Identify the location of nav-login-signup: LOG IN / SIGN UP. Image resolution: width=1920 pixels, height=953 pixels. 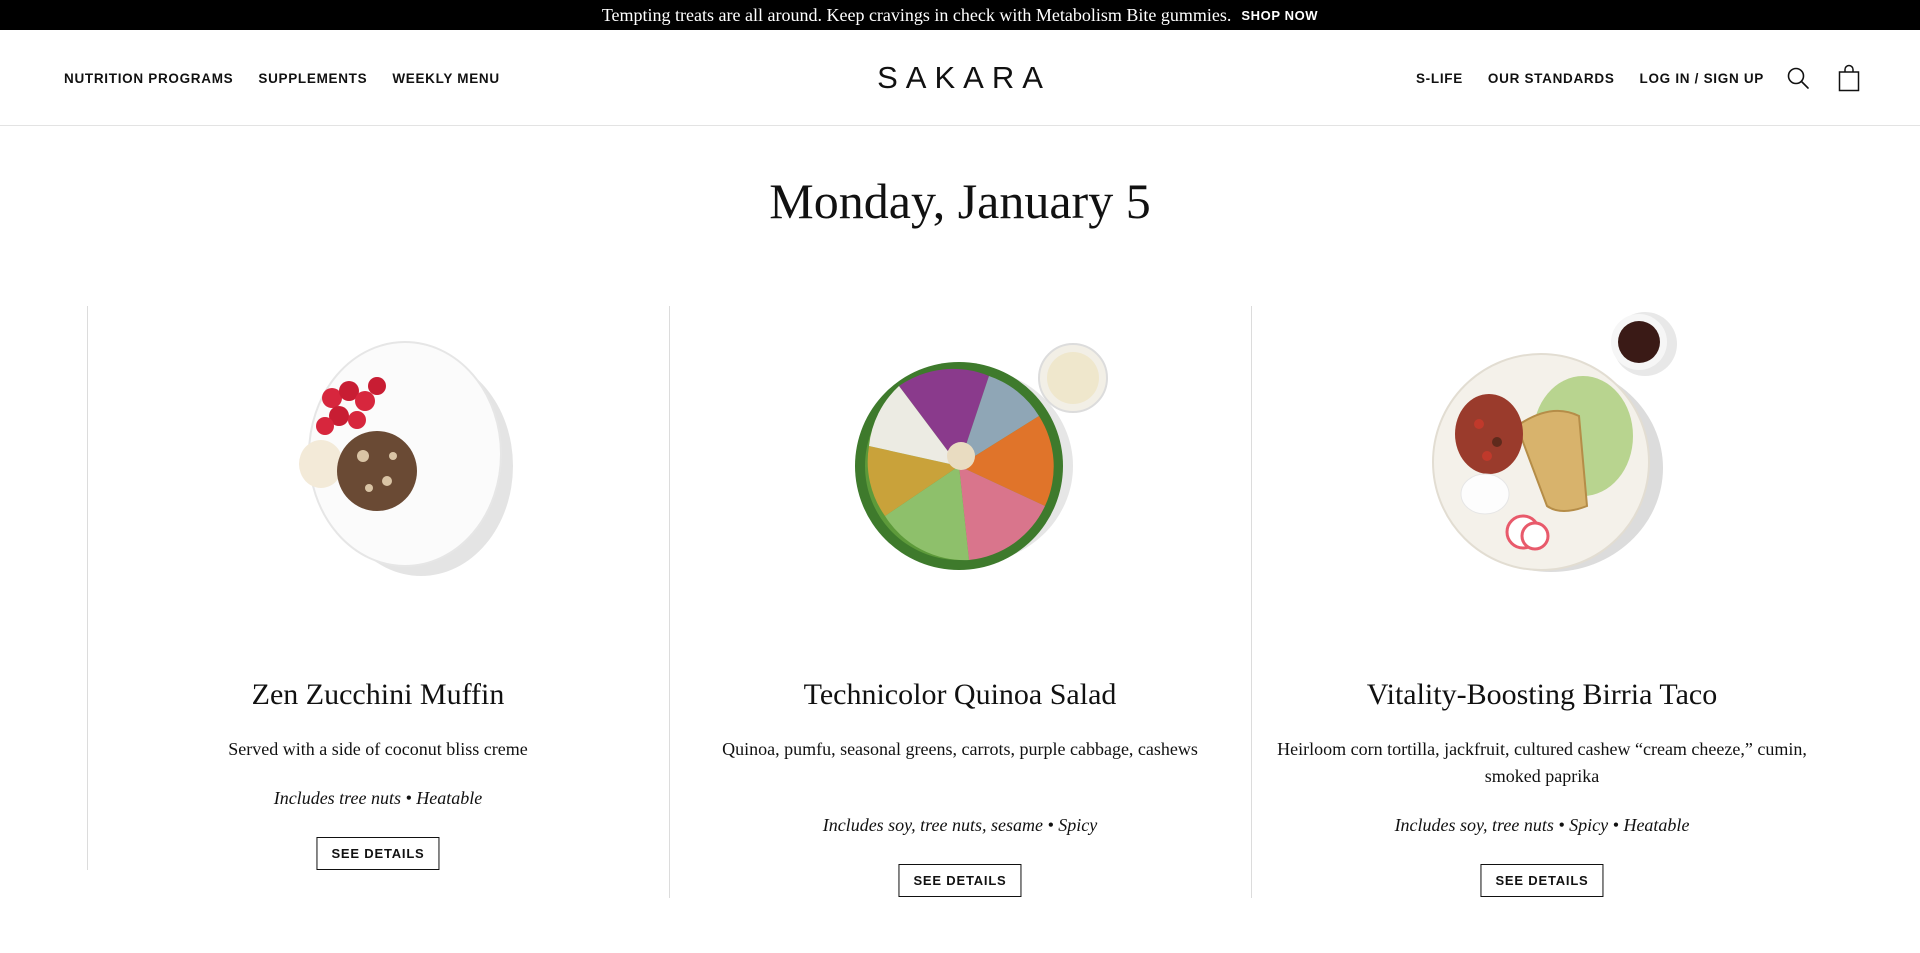
(1702, 78).